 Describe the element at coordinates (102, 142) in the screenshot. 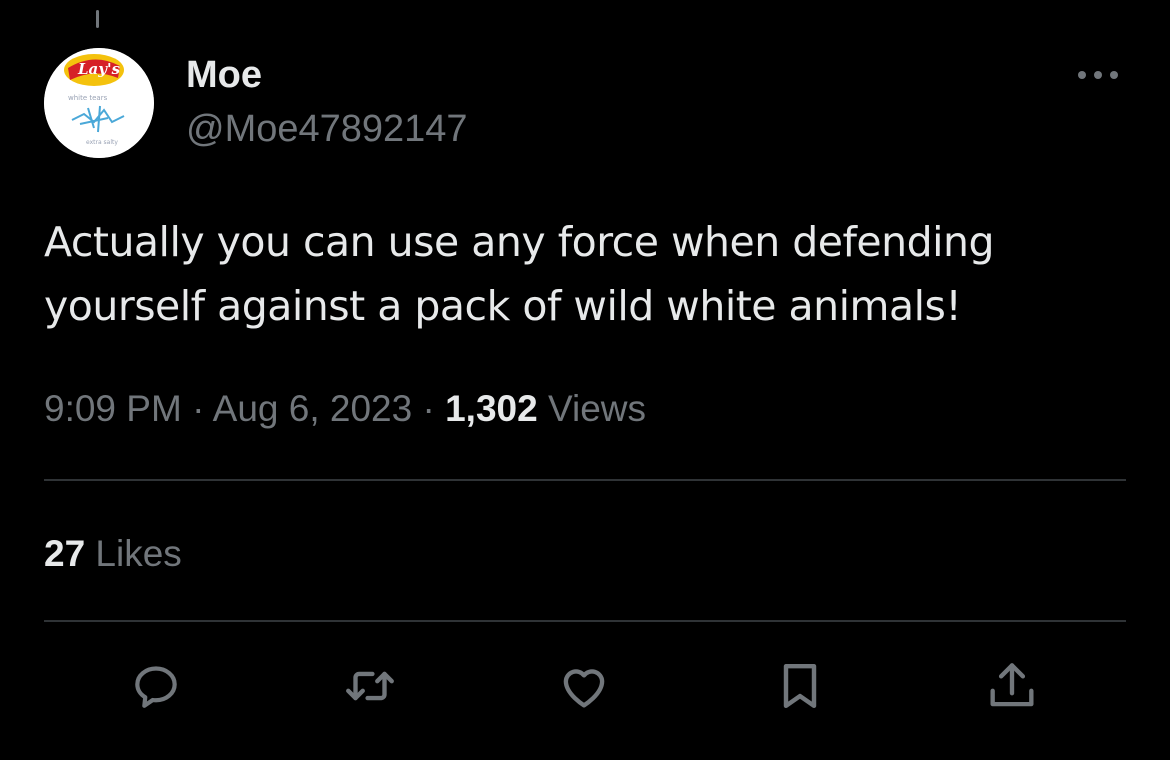

I see `svg-text: extra salty` at that location.